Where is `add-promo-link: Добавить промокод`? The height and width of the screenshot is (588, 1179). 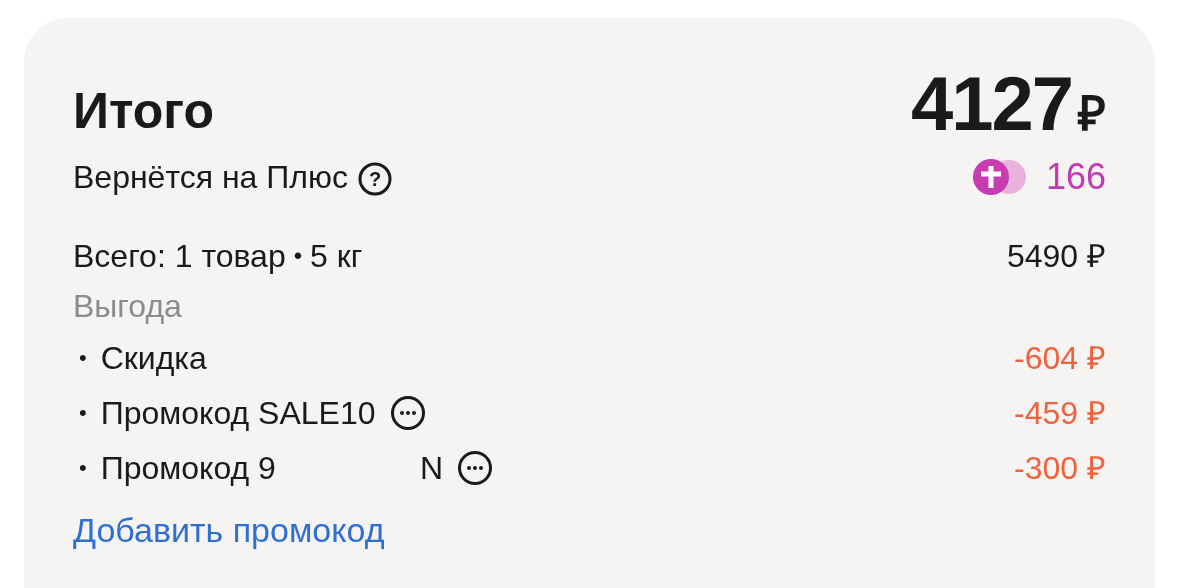
add-promo-link: Добавить промокод is located at coordinates (229, 530).